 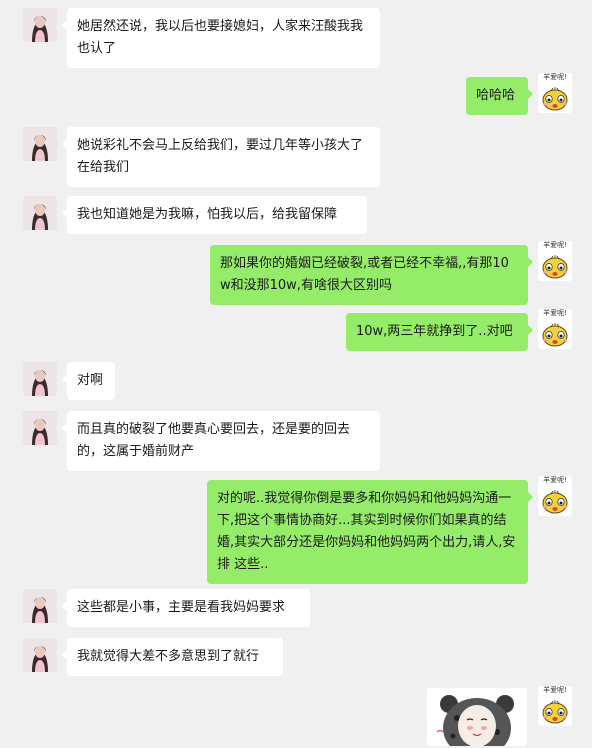 What do you see at coordinates (221, 38) in the screenshot?
I see `message-bubble-received: 她居然还说，我以后也要接媳妇，人家来汪酸我我也认了` at bounding box center [221, 38].